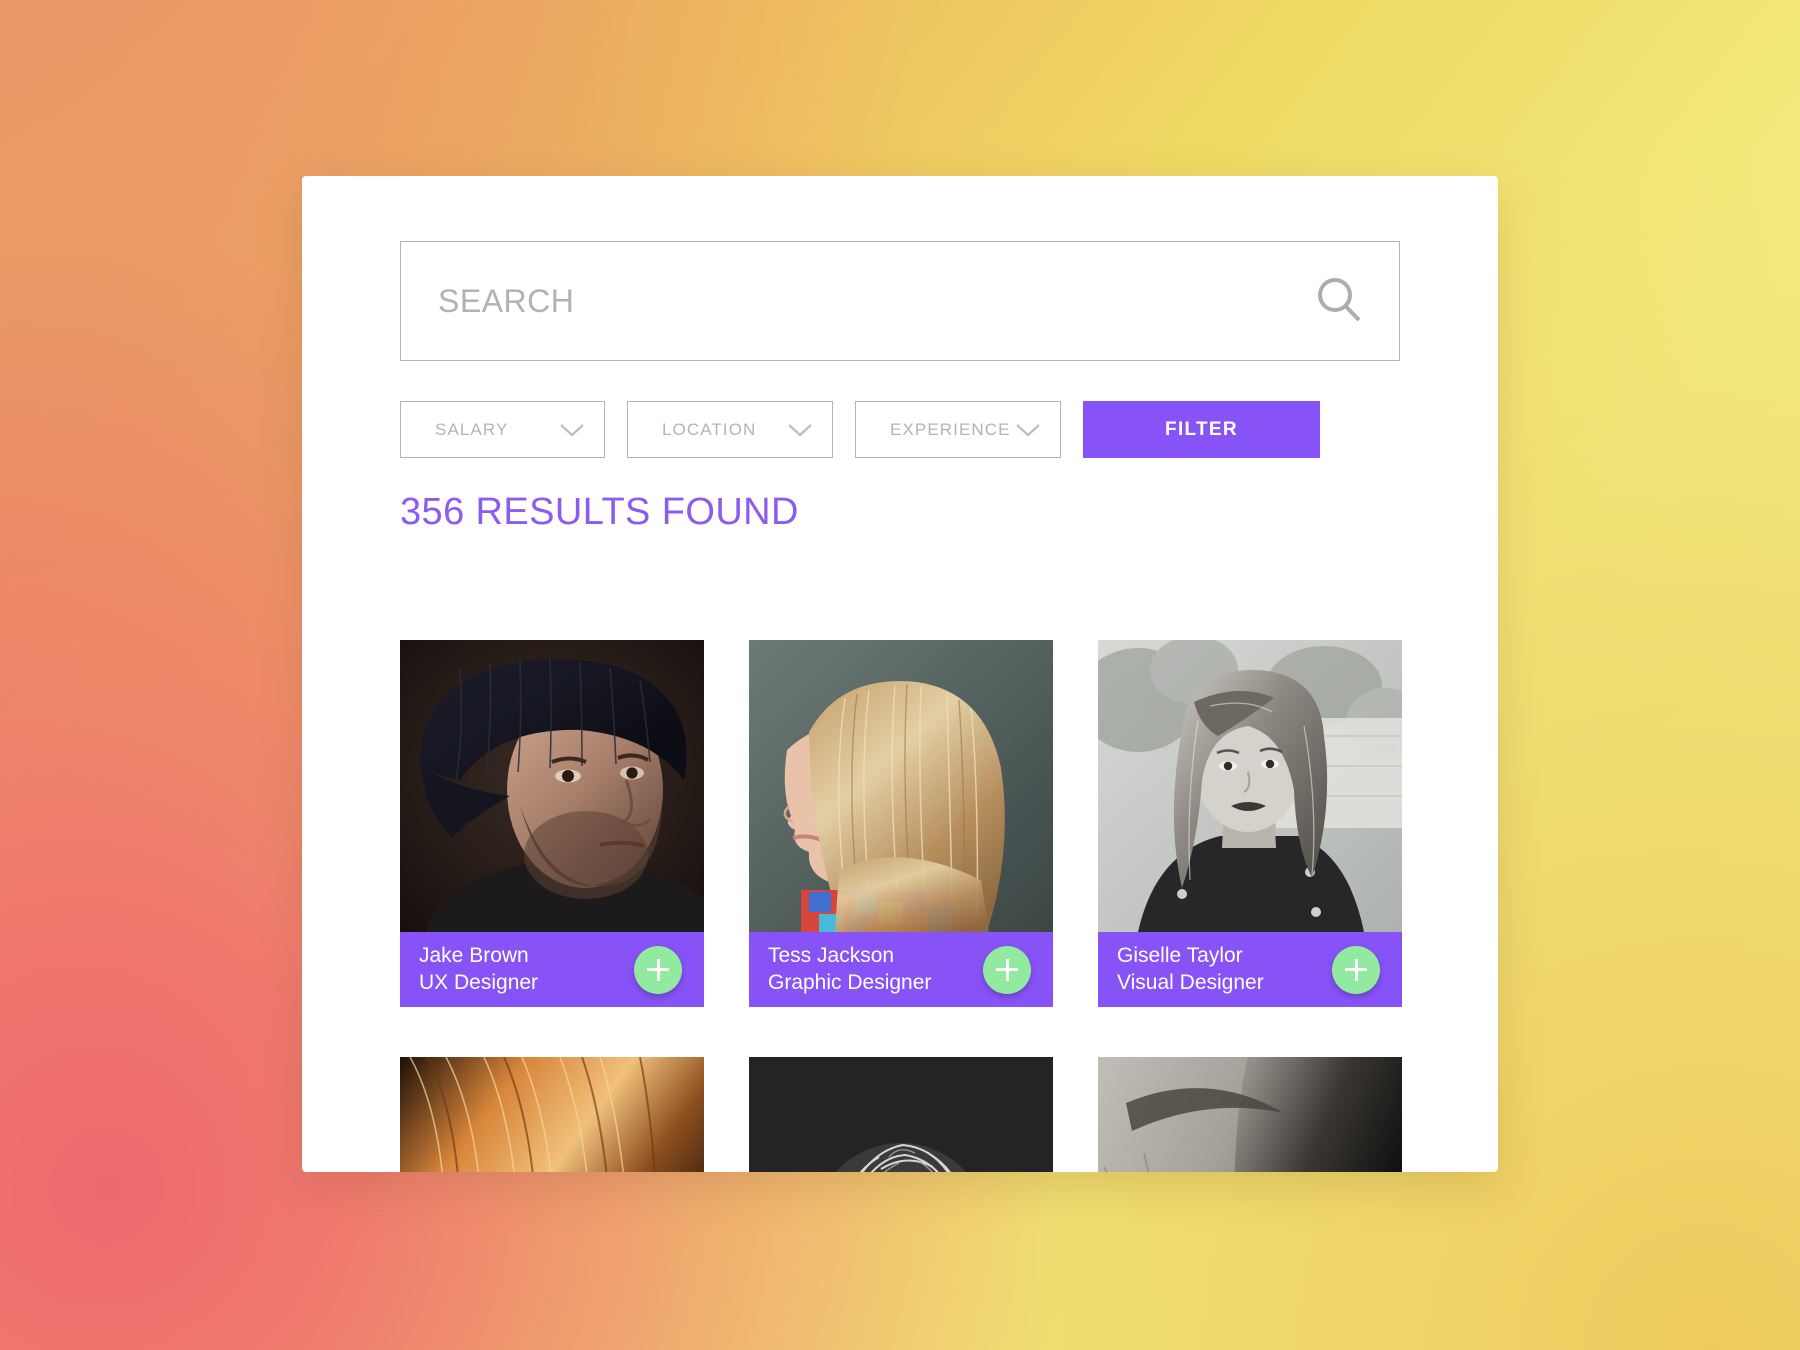  What do you see at coordinates (599, 512) in the screenshot?
I see `results-count-heading: 356 RESULTS FOUND` at bounding box center [599, 512].